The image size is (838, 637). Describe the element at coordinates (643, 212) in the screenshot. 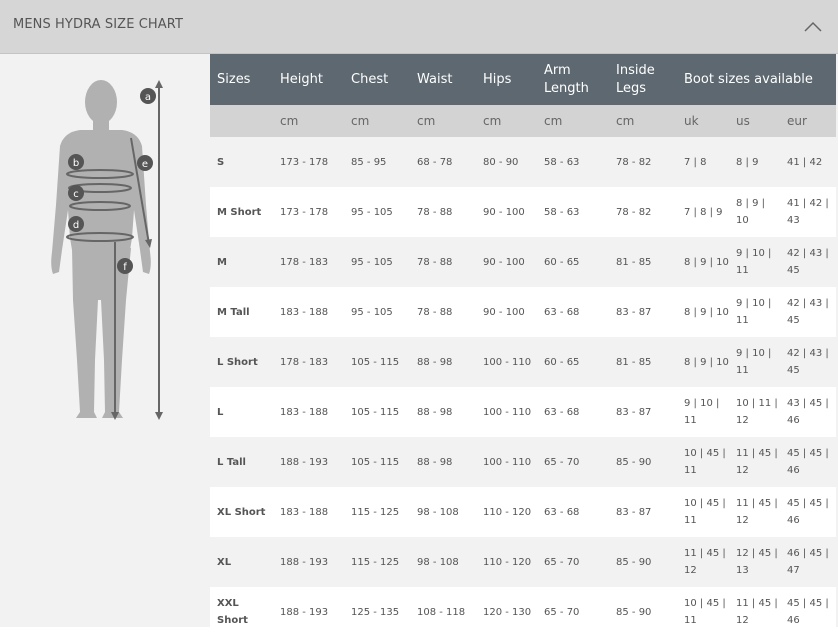

I see `table-cell: 78 - 82` at that location.